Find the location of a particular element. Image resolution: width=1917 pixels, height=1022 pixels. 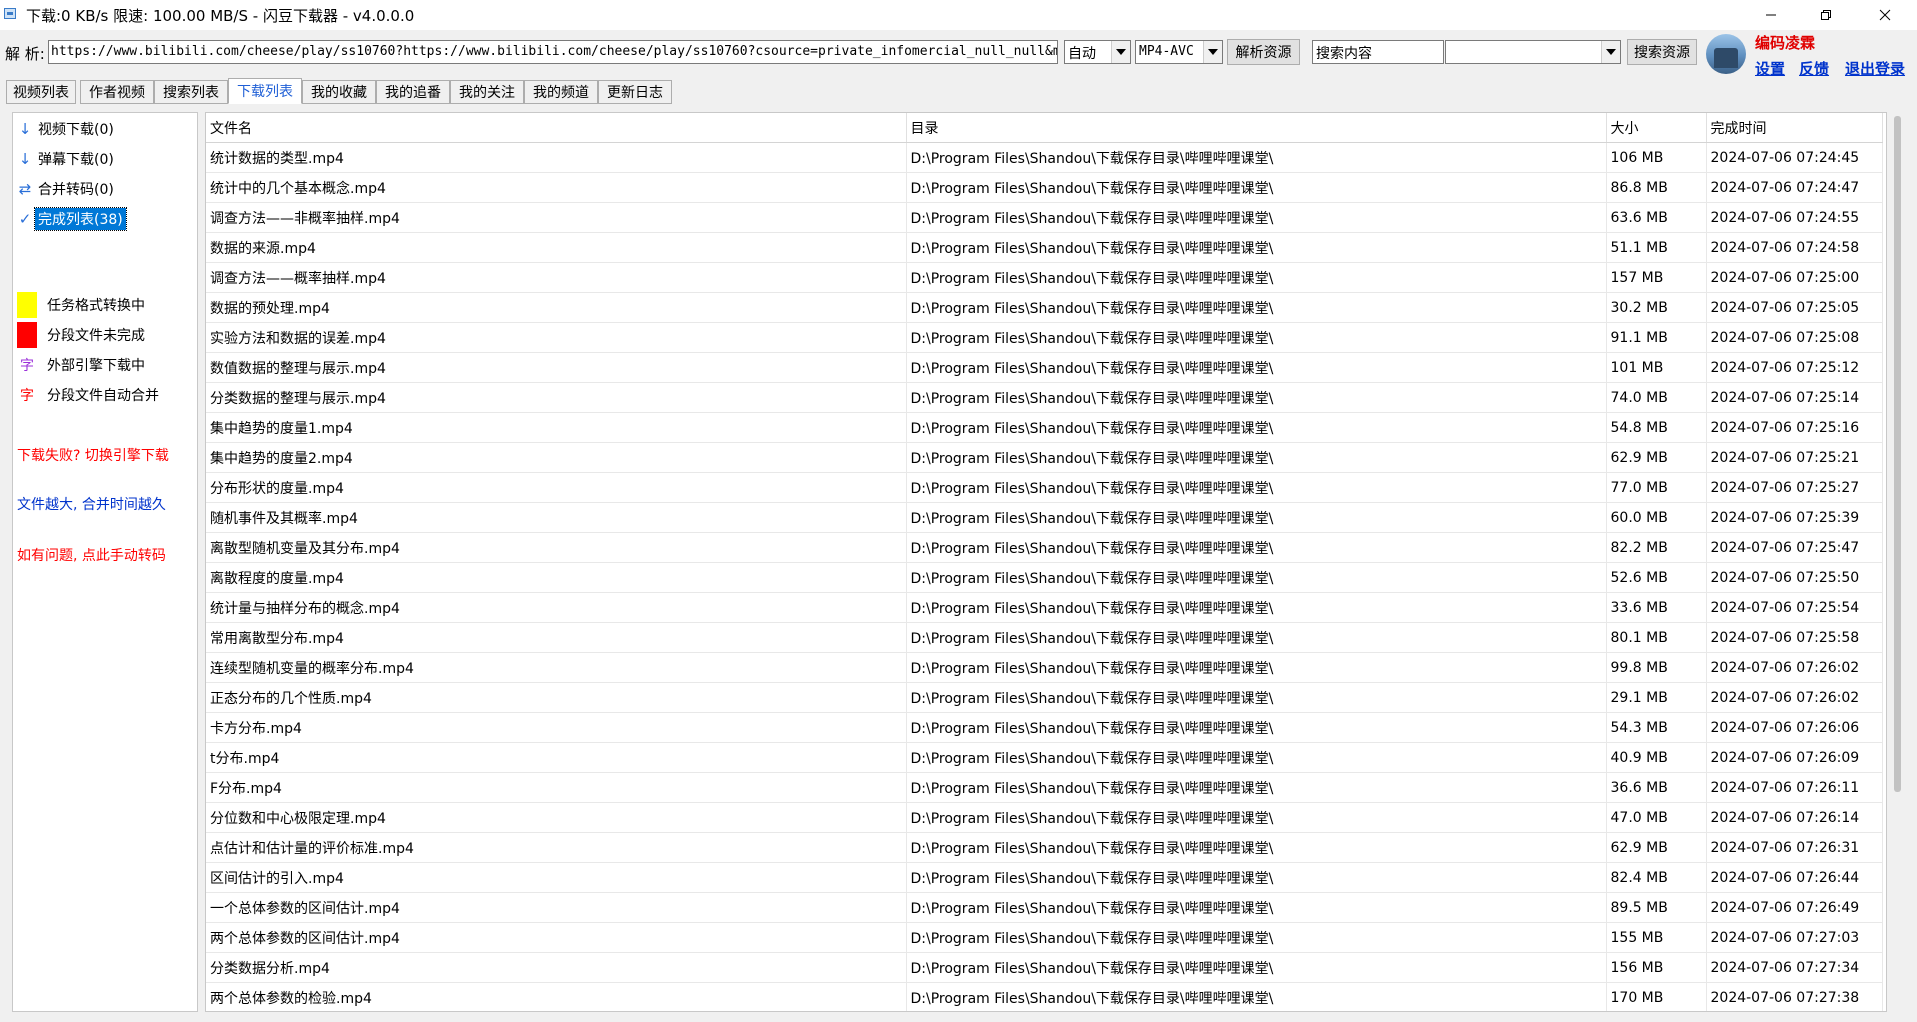

search-dropdown is located at coordinates (1533, 52).